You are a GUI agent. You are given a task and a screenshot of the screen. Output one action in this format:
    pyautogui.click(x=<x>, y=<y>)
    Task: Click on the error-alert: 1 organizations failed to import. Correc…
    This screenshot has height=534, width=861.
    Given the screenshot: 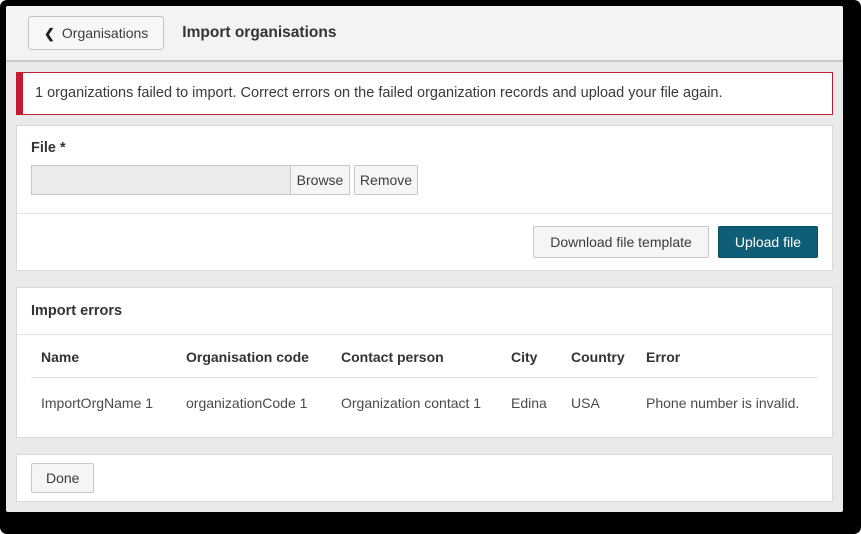 What is the action you would take?
    pyautogui.click(x=424, y=93)
    